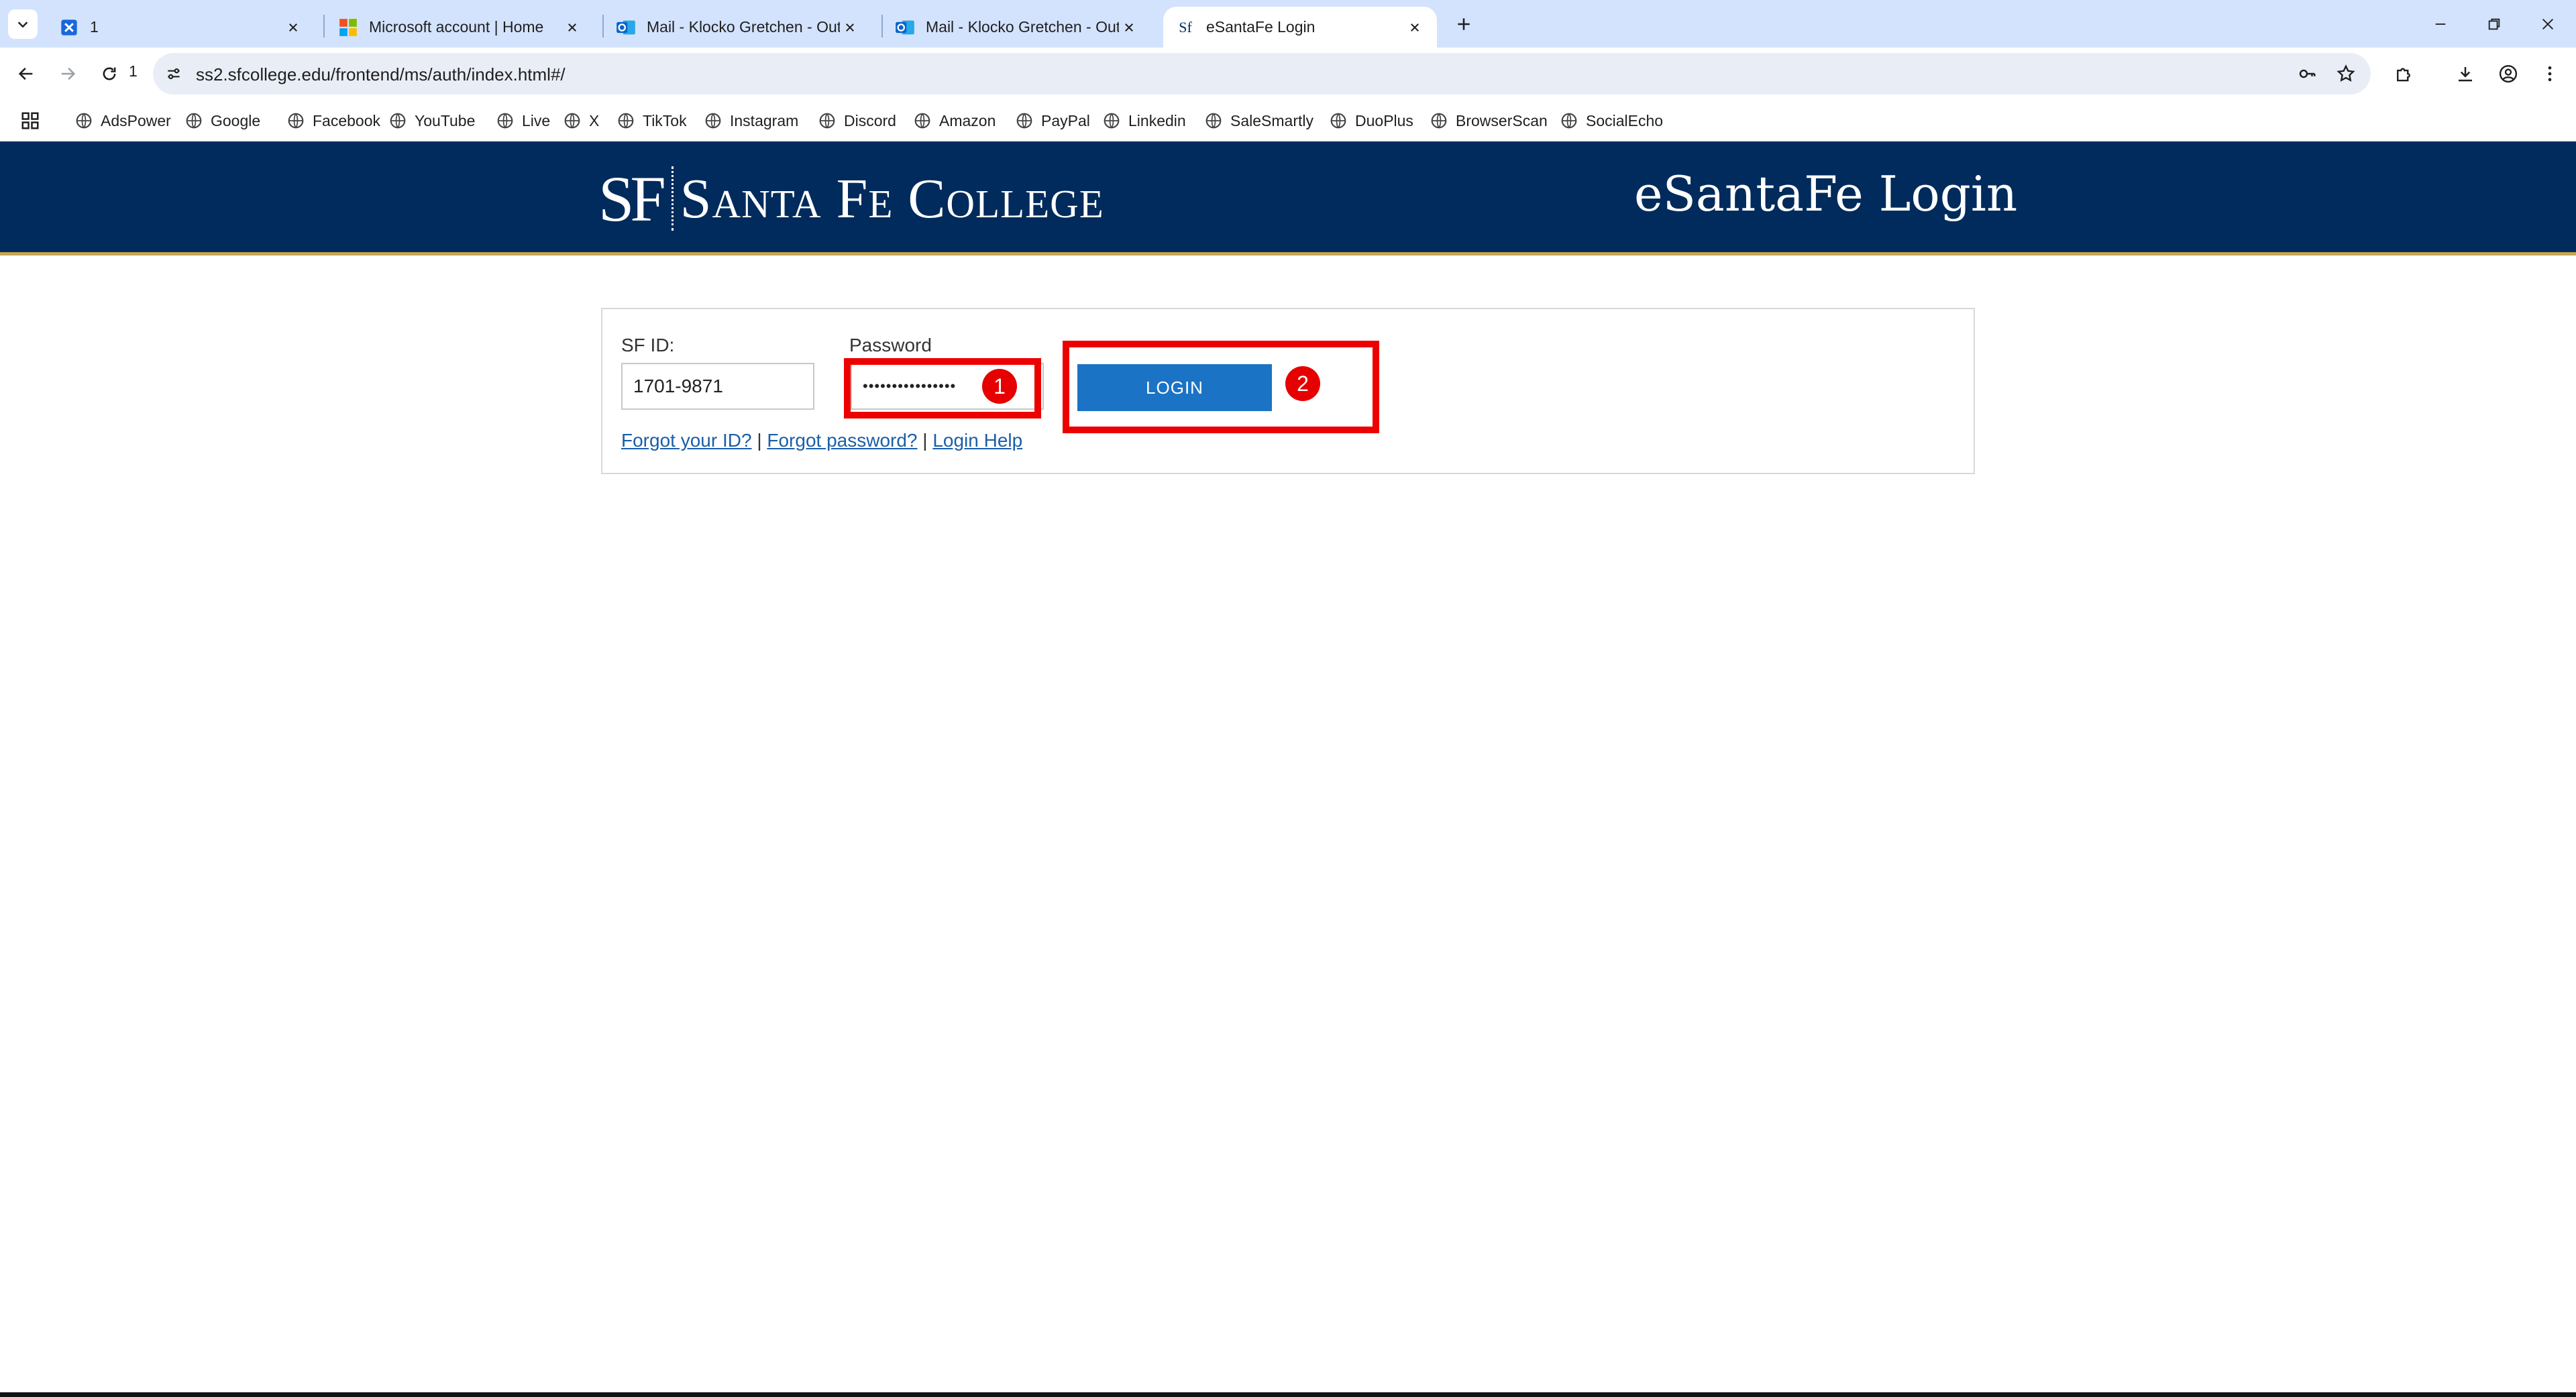  Describe the element at coordinates (1371, 120) in the screenshot. I see `bookmark-duoplus: DuoPlus` at that location.